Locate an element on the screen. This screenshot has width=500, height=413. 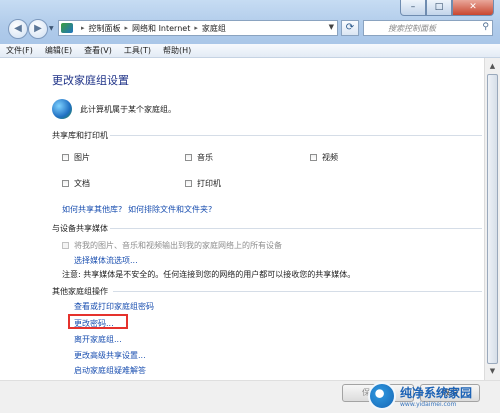
checkbox-label: 图片 is located at coordinates (82, 157).